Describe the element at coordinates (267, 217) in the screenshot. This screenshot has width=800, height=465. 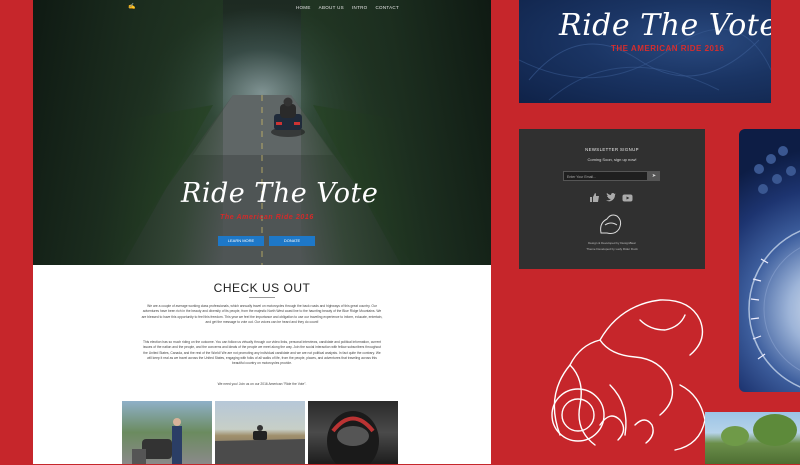
I see `hero-subtitle: The American Ride 2016` at that location.